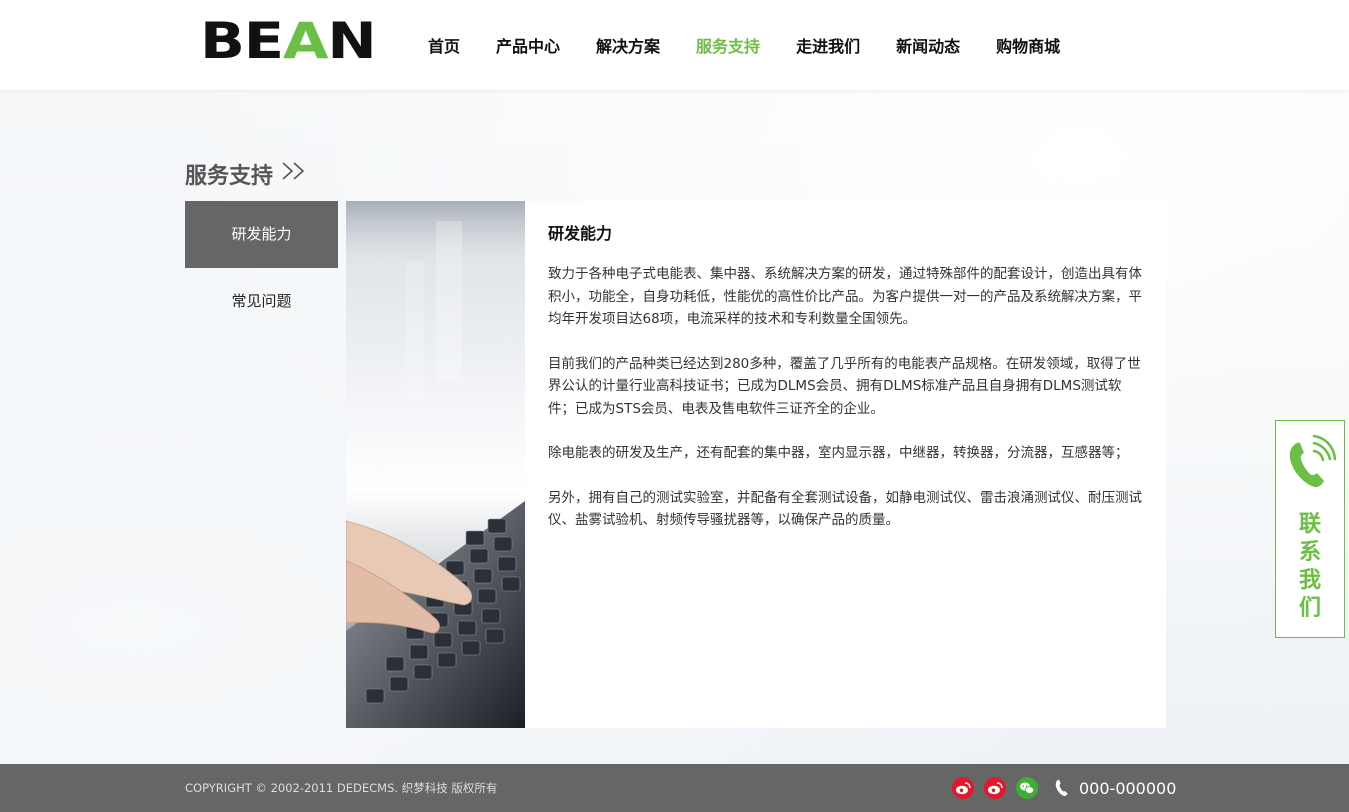  I want to click on site-header: BEAN 首页 产品中心 解决方案 服务支持 走进我们 新闻动态 购物商城, so click(674, 45).